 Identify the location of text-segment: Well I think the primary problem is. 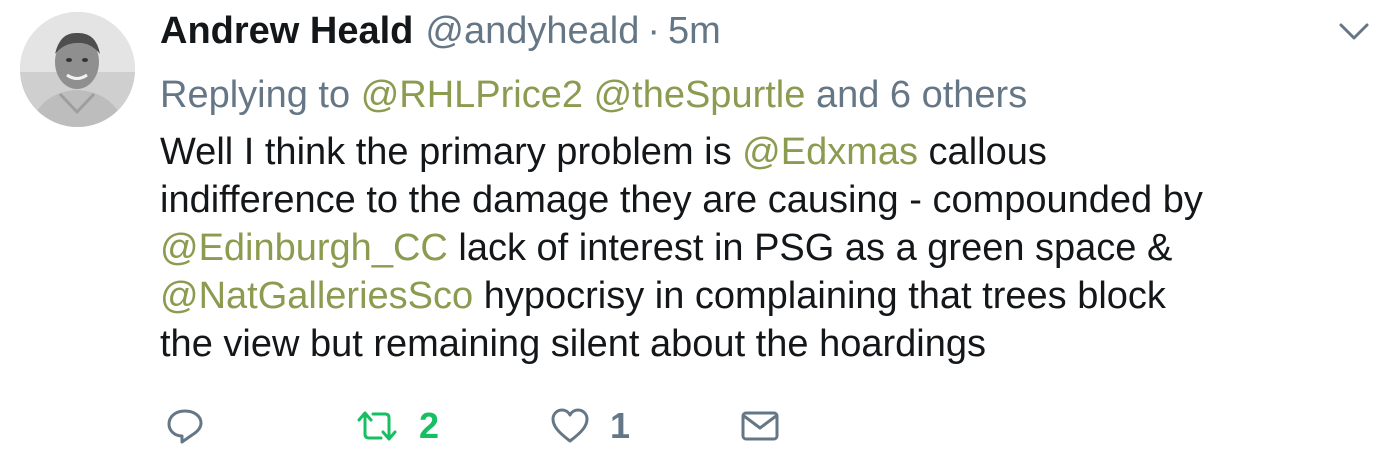
(451, 152).